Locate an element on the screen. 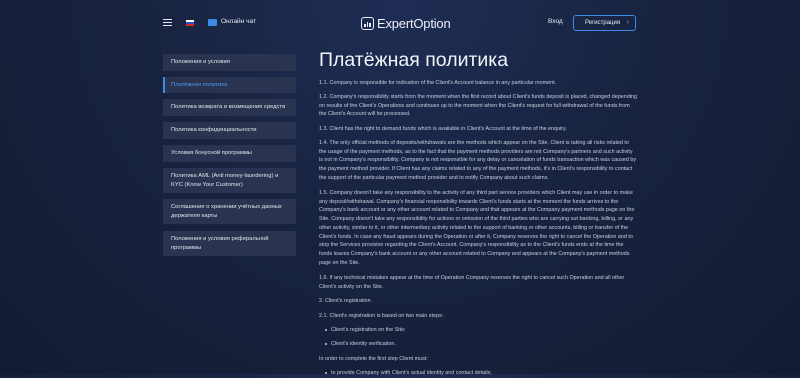 Image resolution: width=800 pixels, height=378 pixels. register-button-label: Регистрация is located at coordinates (603, 23).